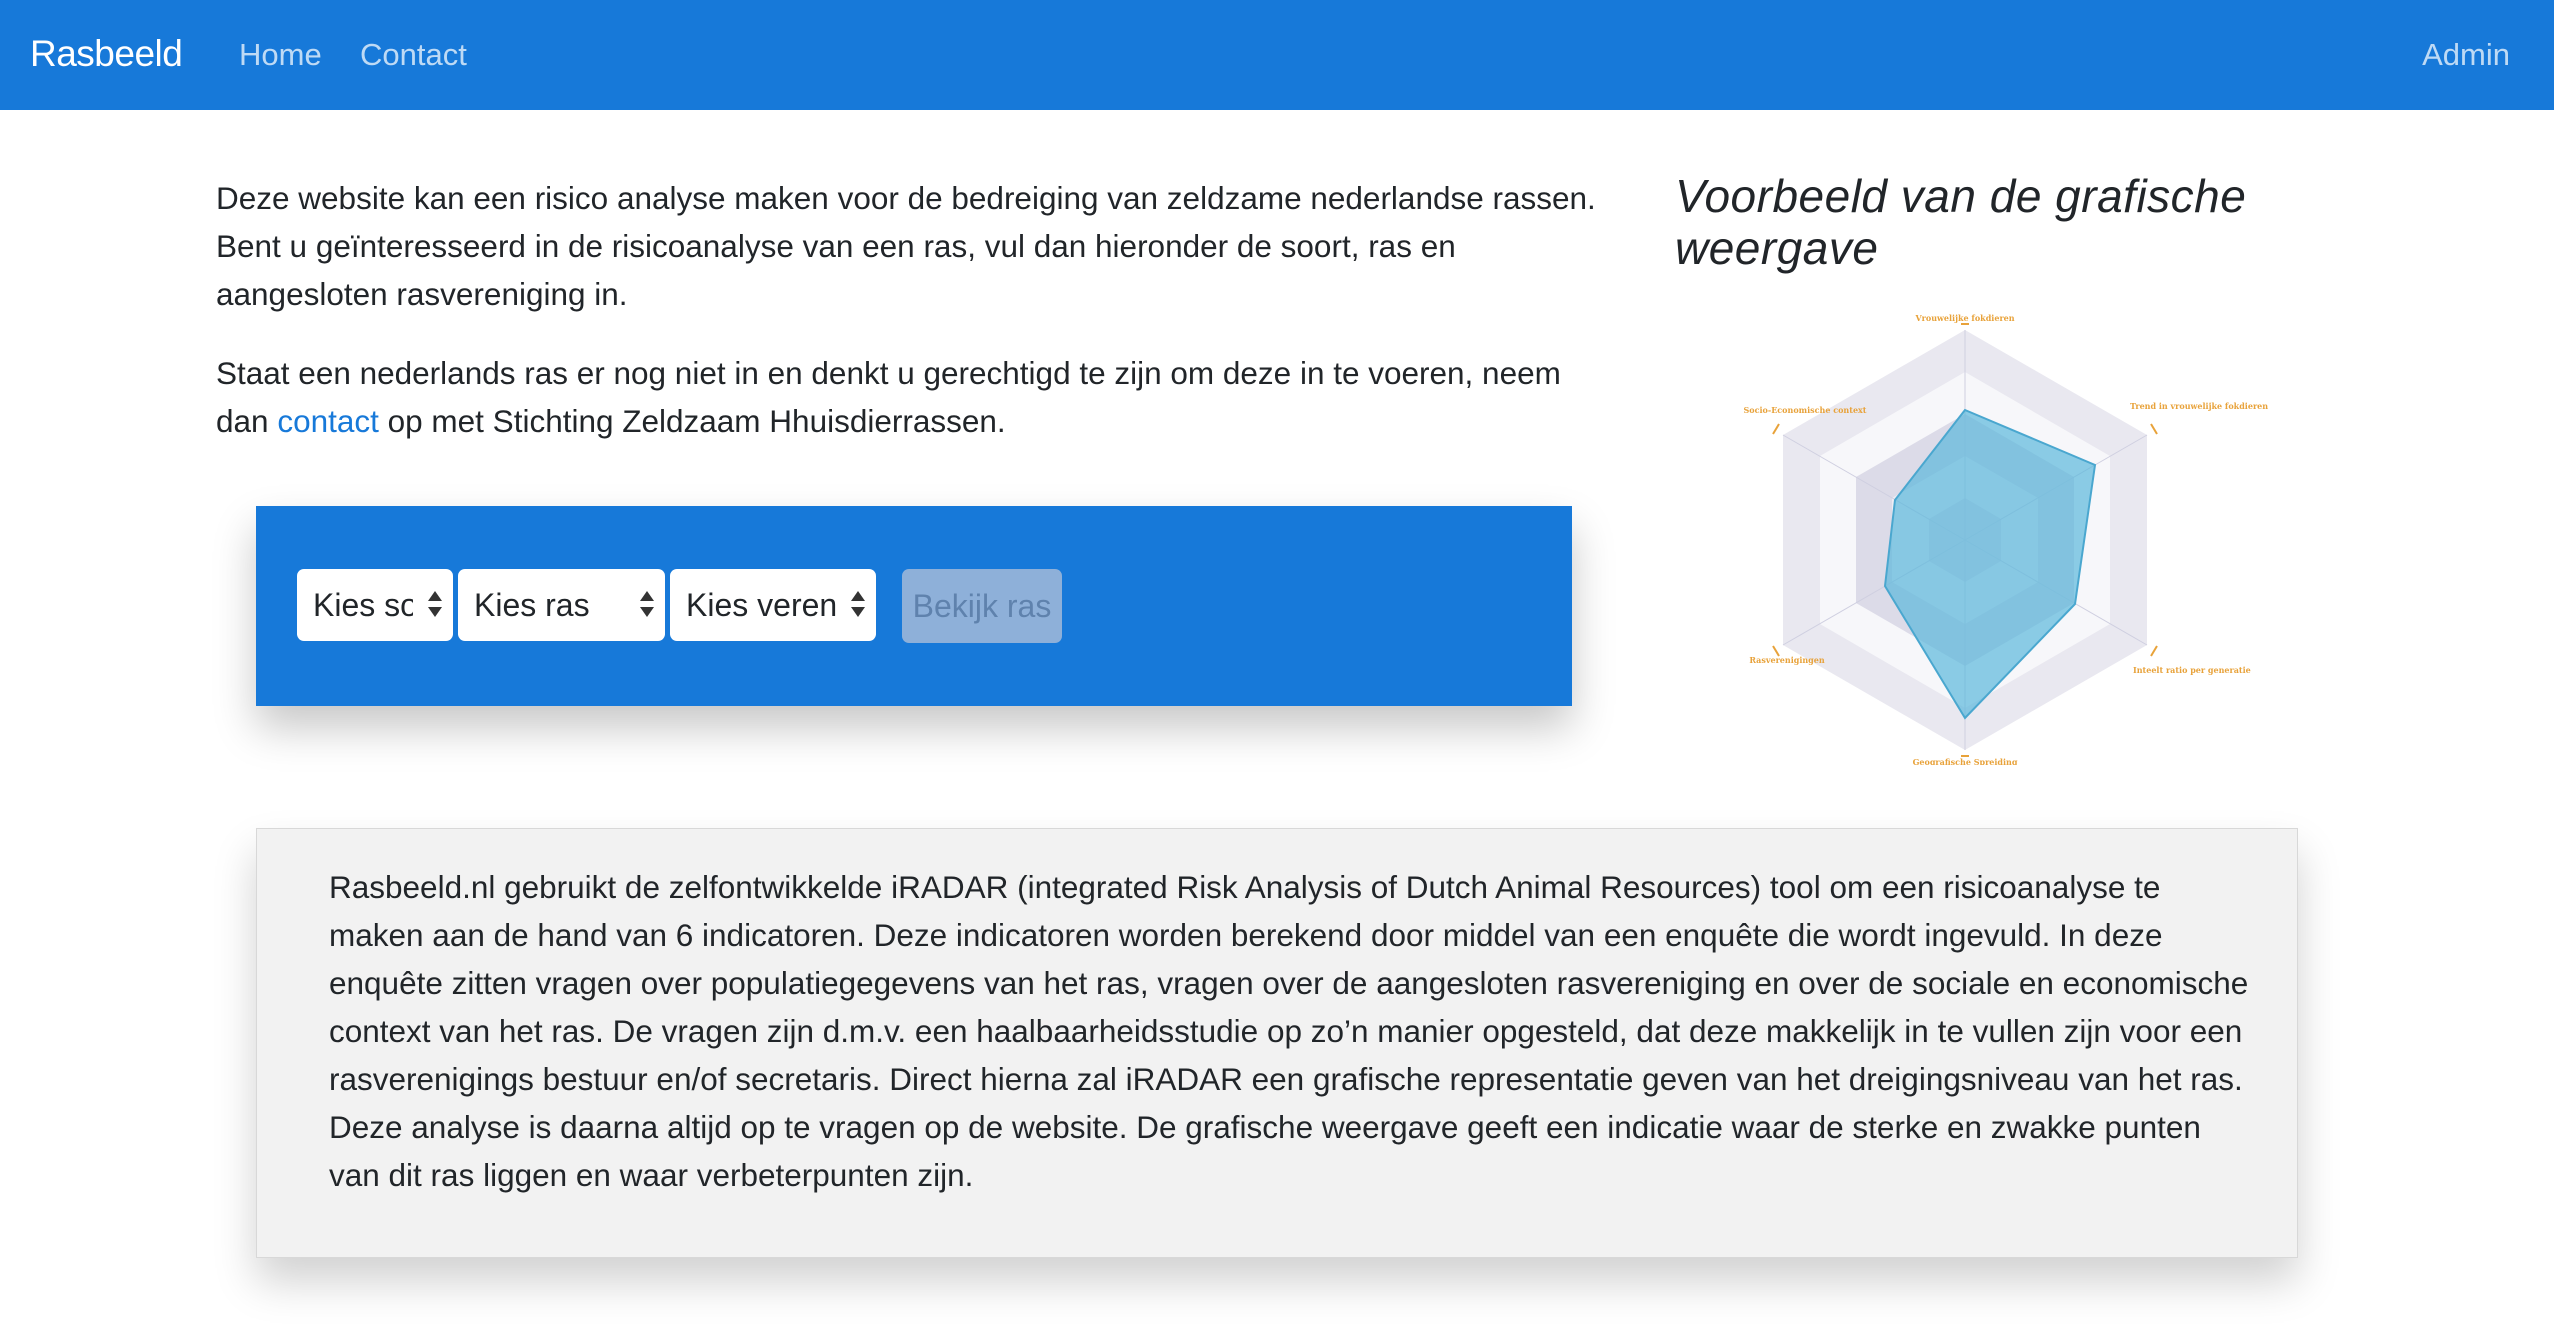 Image resolution: width=2554 pixels, height=1328 pixels. Describe the element at coordinates (1965, 761) in the screenshot. I see `radar-axis-label-4: Geografische Spreiding` at that location.